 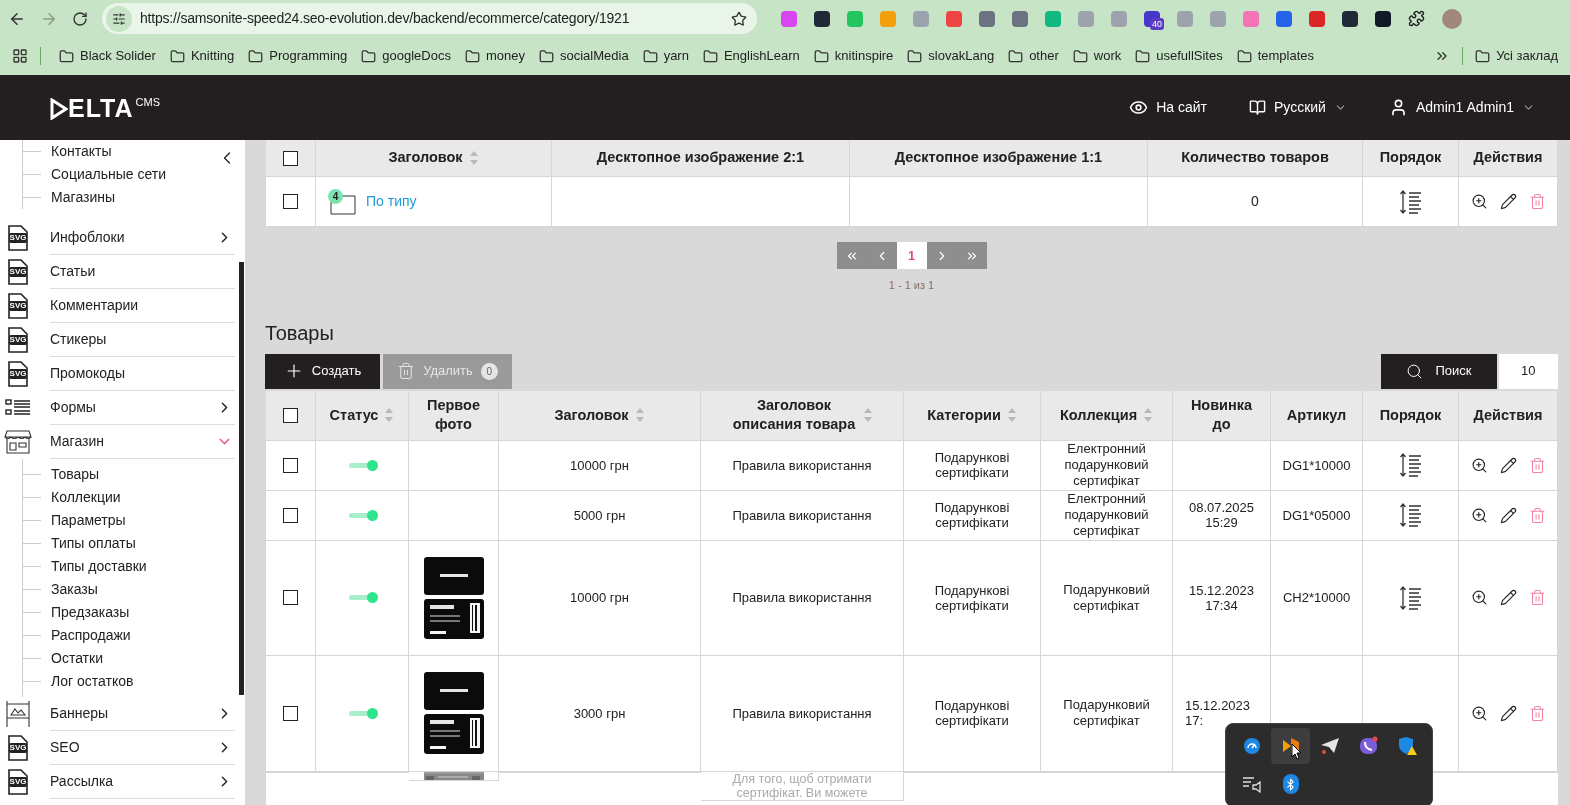 What do you see at coordinates (142, 748) in the screenshot?
I see `sidebar-item: SEO` at bounding box center [142, 748].